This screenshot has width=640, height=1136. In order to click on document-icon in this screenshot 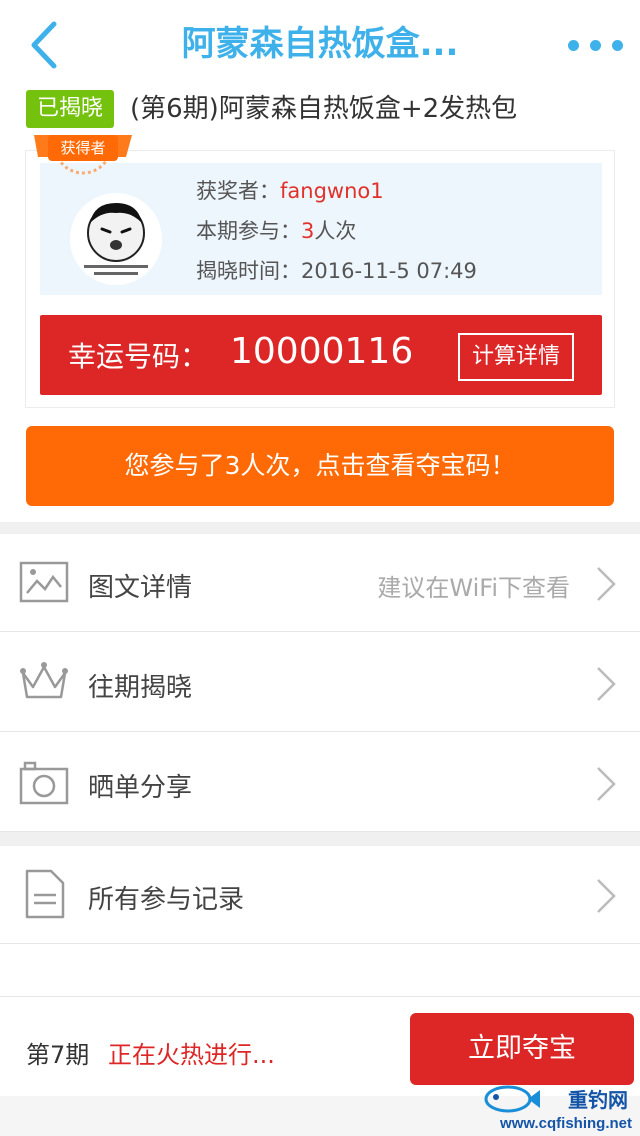, I will do `click(45, 894)`.